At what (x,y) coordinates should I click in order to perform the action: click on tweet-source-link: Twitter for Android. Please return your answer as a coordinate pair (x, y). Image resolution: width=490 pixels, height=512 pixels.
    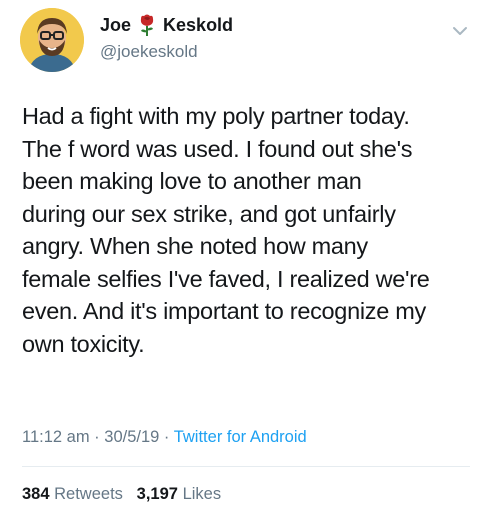
    Looking at the image, I should click on (240, 437).